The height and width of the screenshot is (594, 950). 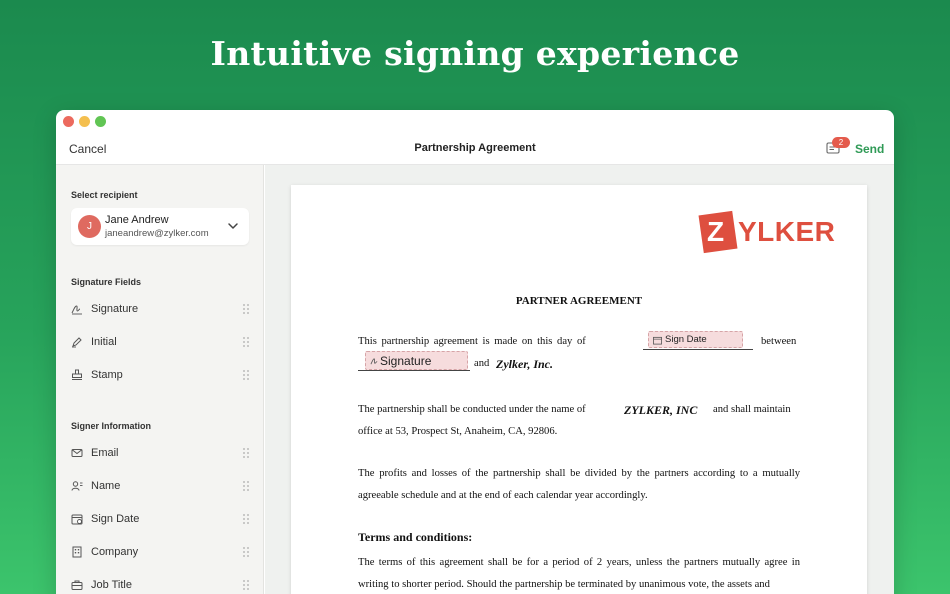 I want to click on field-initial: Initial, so click(x=159, y=342).